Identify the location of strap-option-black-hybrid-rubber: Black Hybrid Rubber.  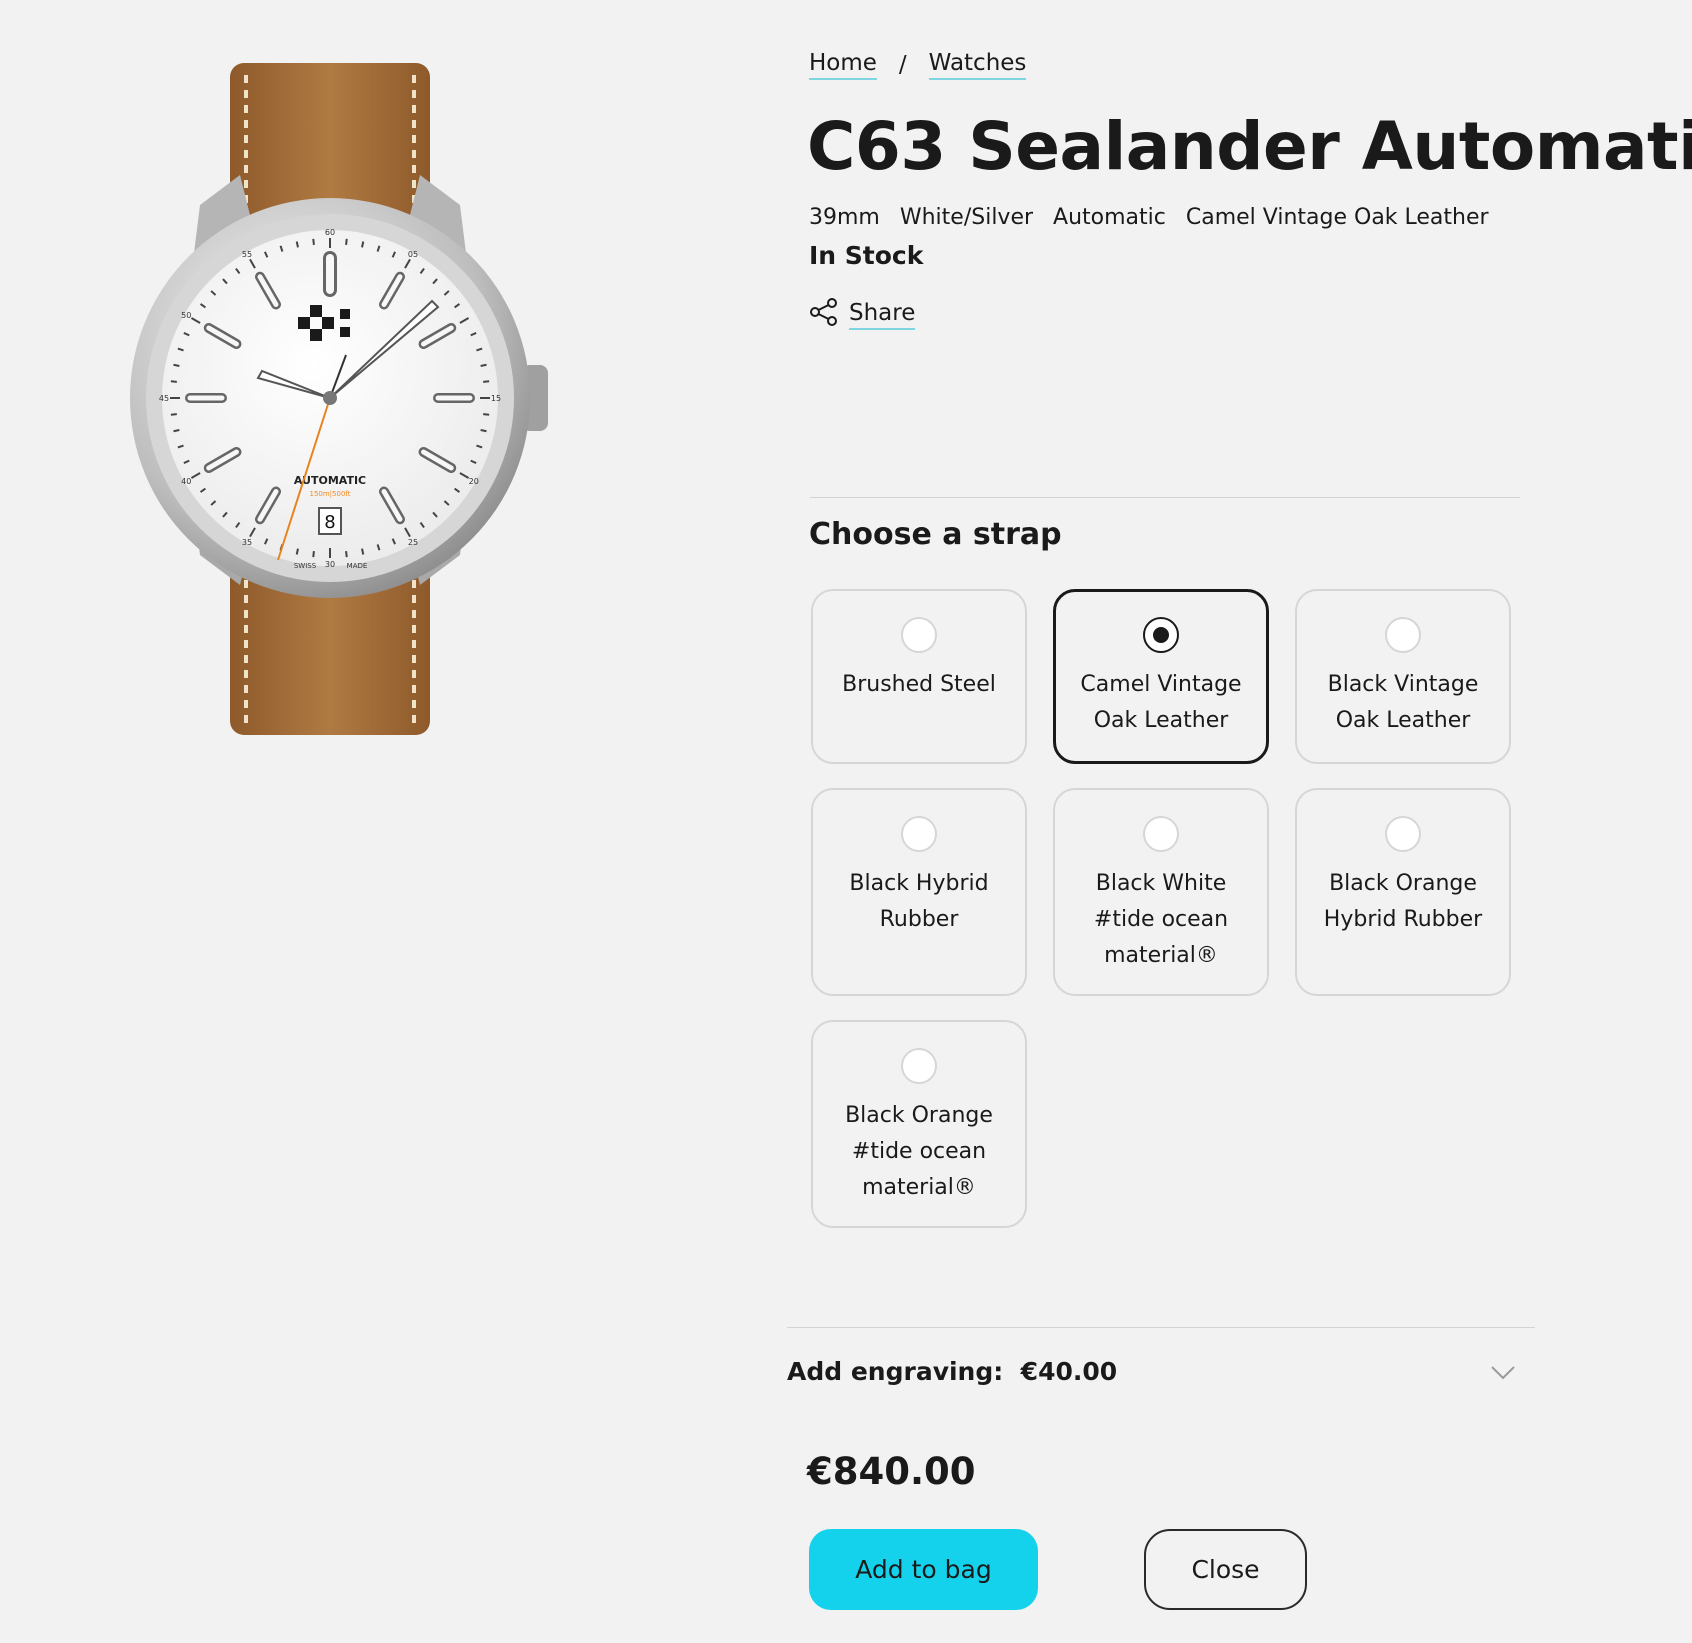
(919, 892).